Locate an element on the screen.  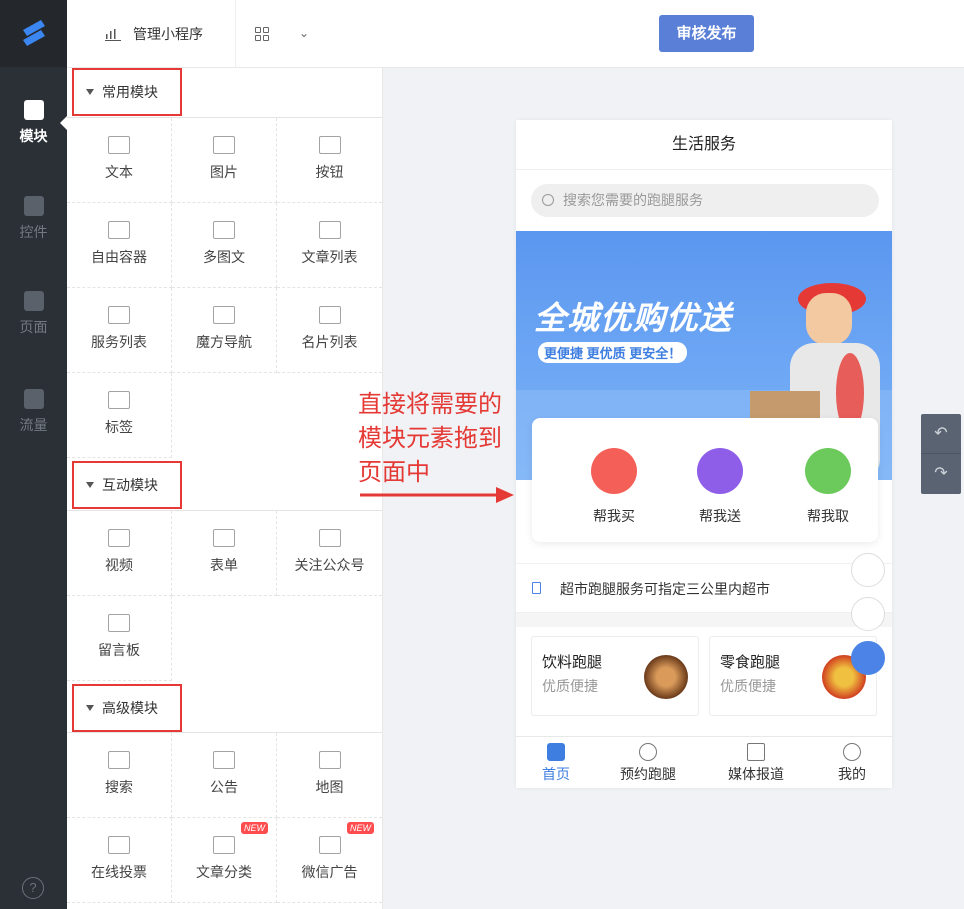
topbar-divider is located at coordinates (235, 34).